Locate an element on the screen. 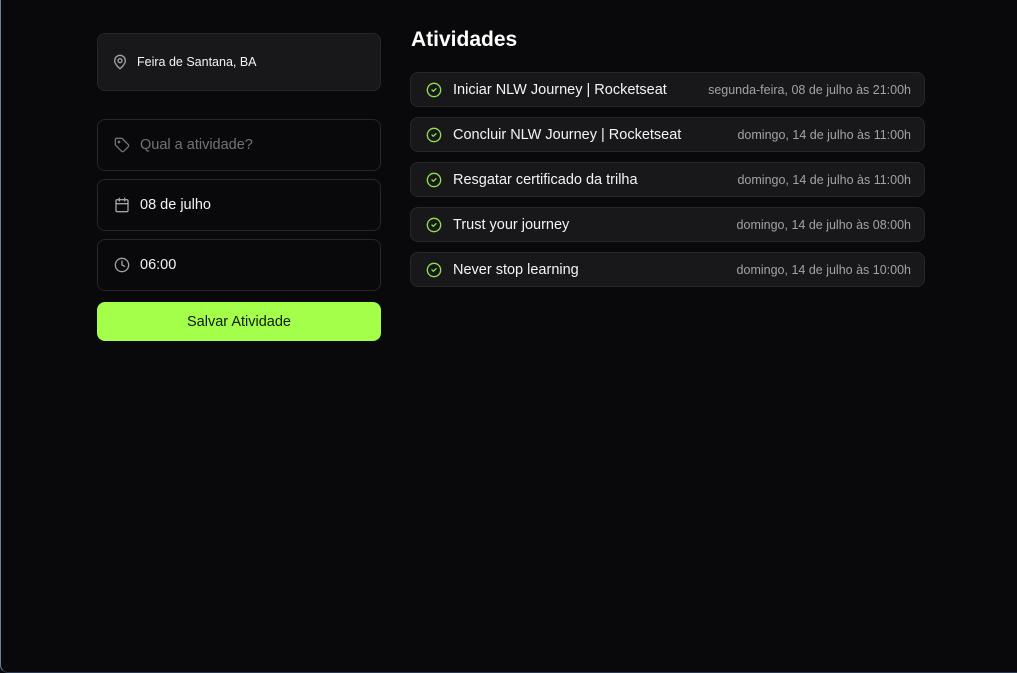 Image resolution: width=1017 pixels, height=673 pixels. map-pin-icon is located at coordinates (120, 62).